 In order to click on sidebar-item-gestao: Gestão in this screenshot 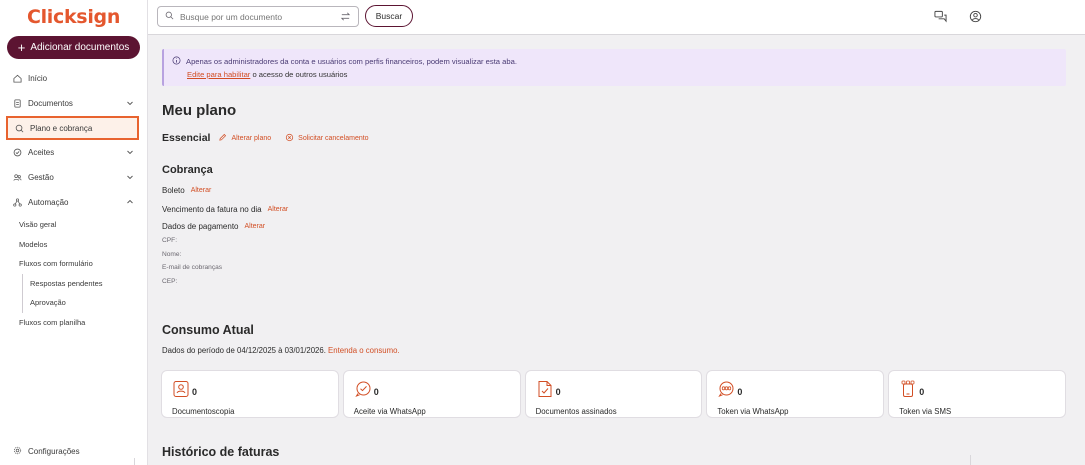, I will do `click(74, 177)`.